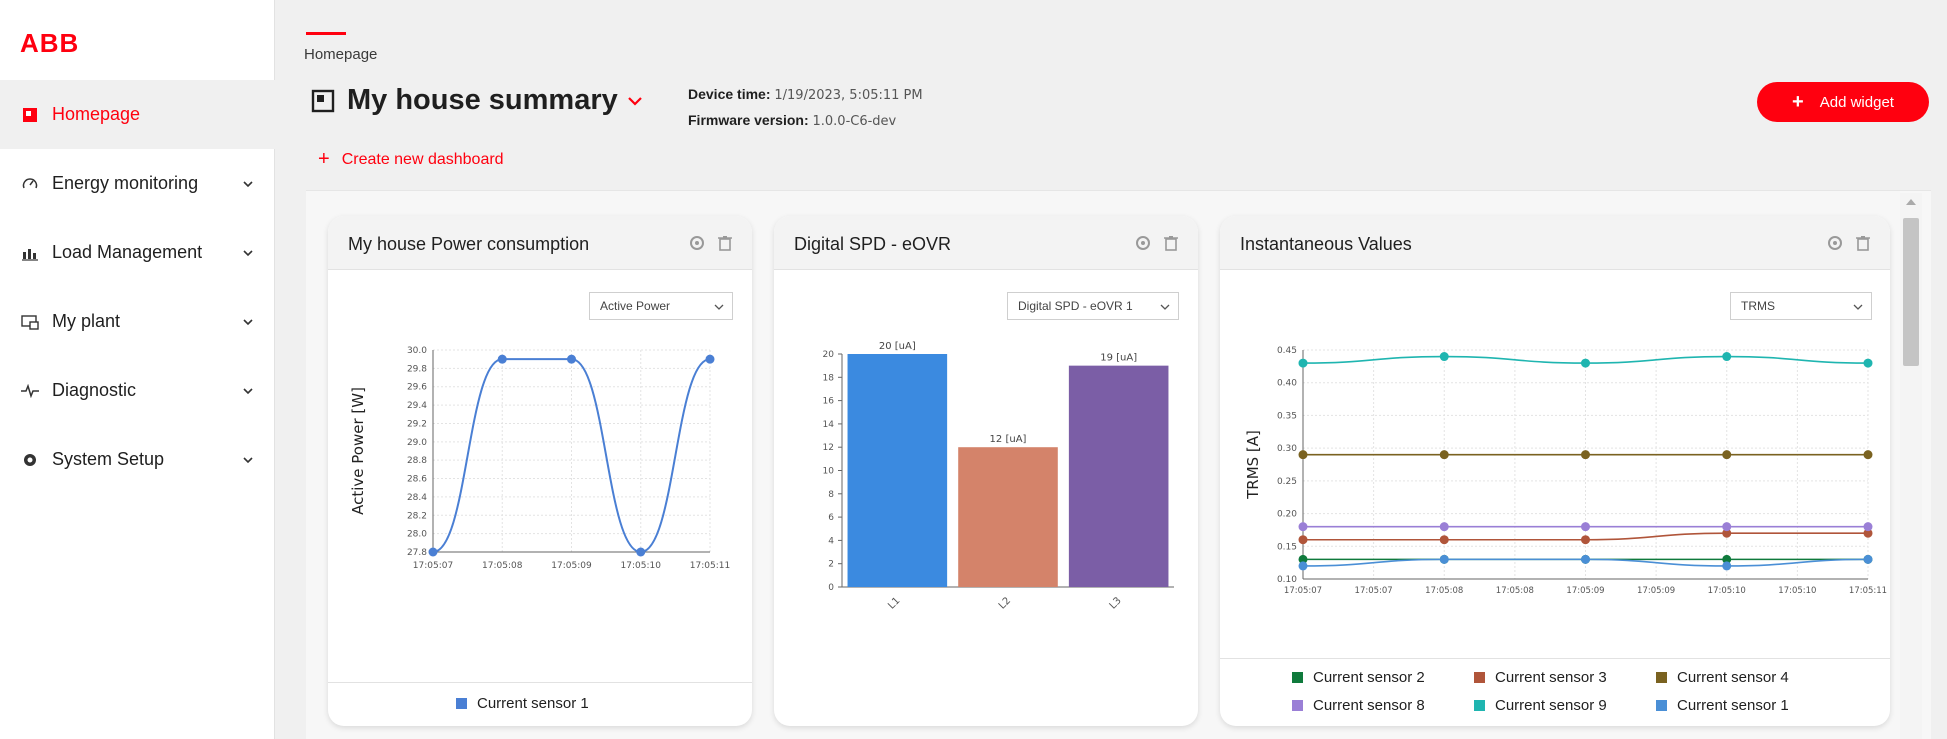 The image size is (1947, 739). I want to click on scrollbar, so click(1911, 466).